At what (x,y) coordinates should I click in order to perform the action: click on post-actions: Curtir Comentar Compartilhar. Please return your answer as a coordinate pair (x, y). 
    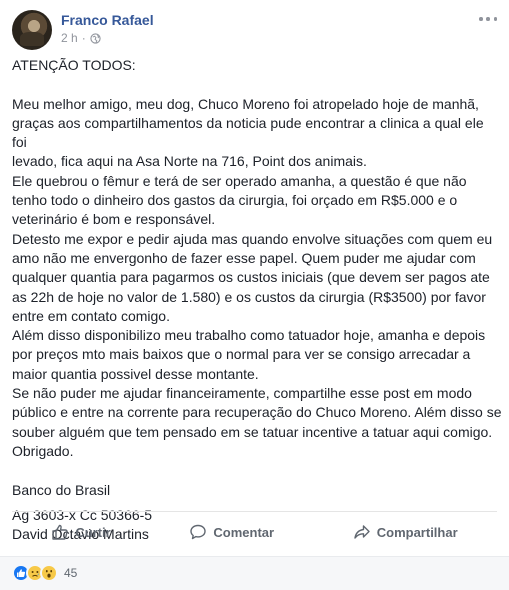
    Looking at the image, I should click on (254, 532).